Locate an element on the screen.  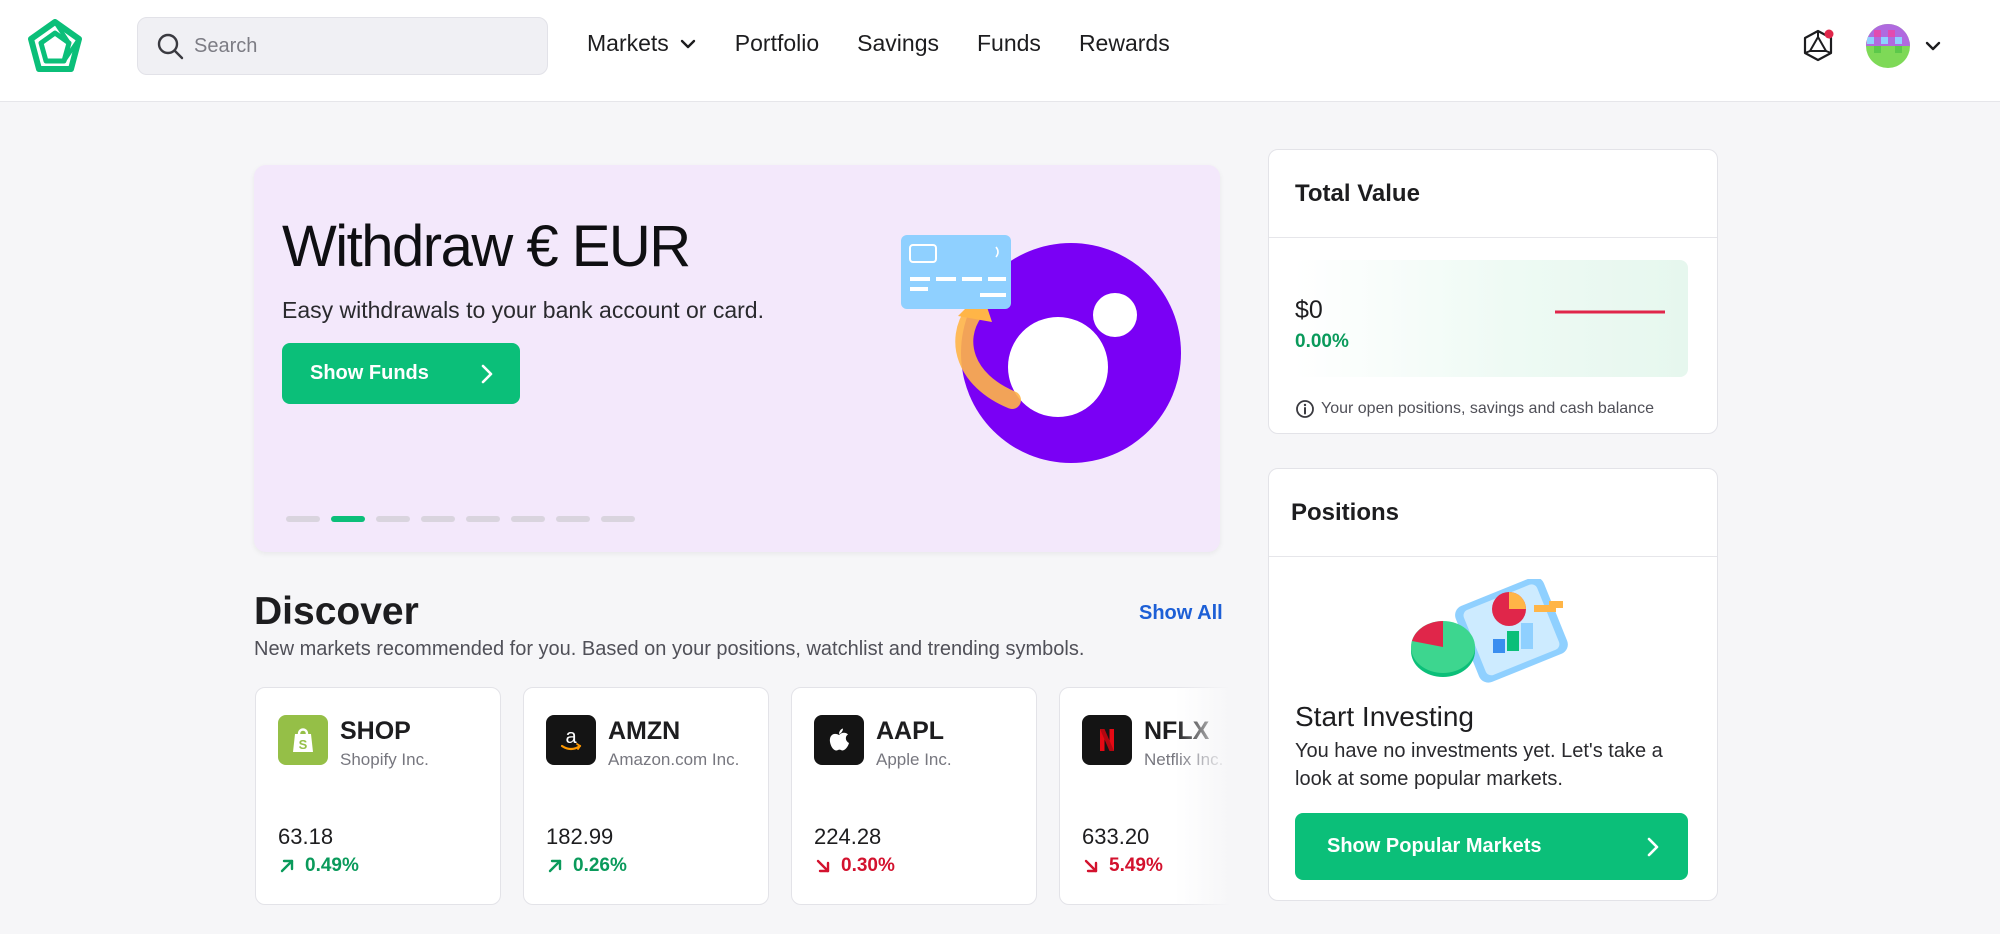
ai-assistant-icon is located at coordinates (1818, 46).